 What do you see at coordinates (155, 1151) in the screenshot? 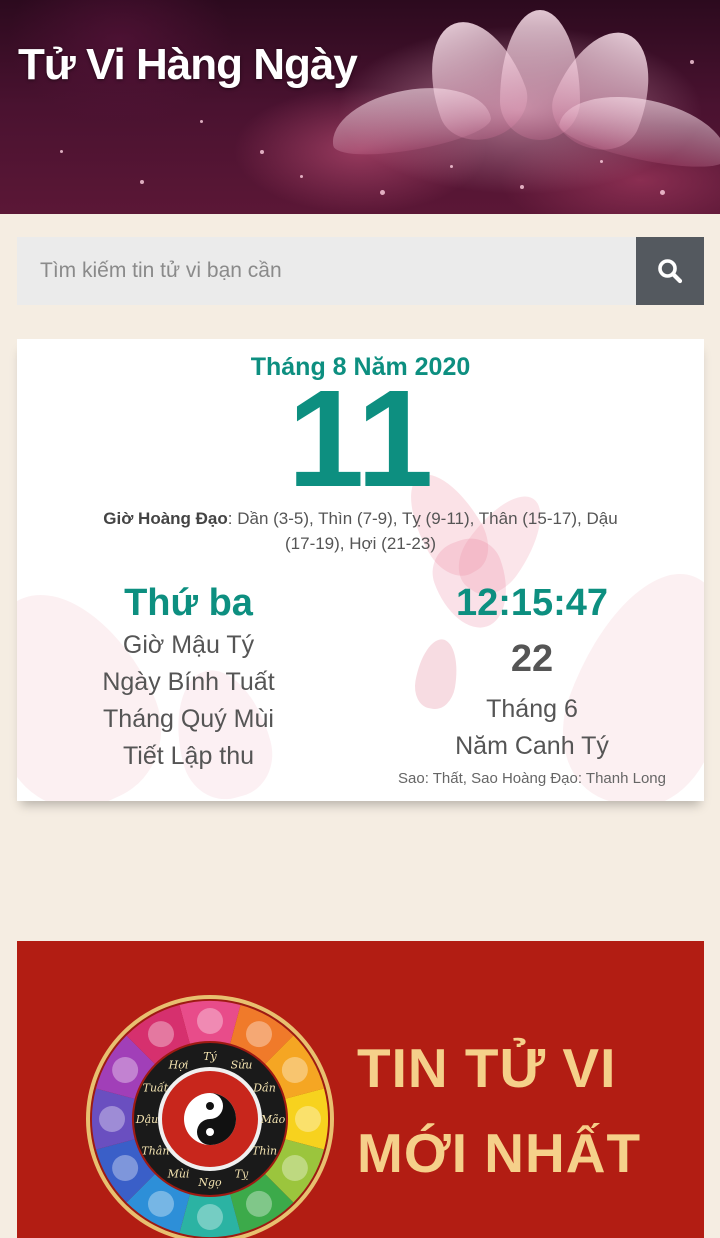
I see `wheel-label: Thân` at bounding box center [155, 1151].